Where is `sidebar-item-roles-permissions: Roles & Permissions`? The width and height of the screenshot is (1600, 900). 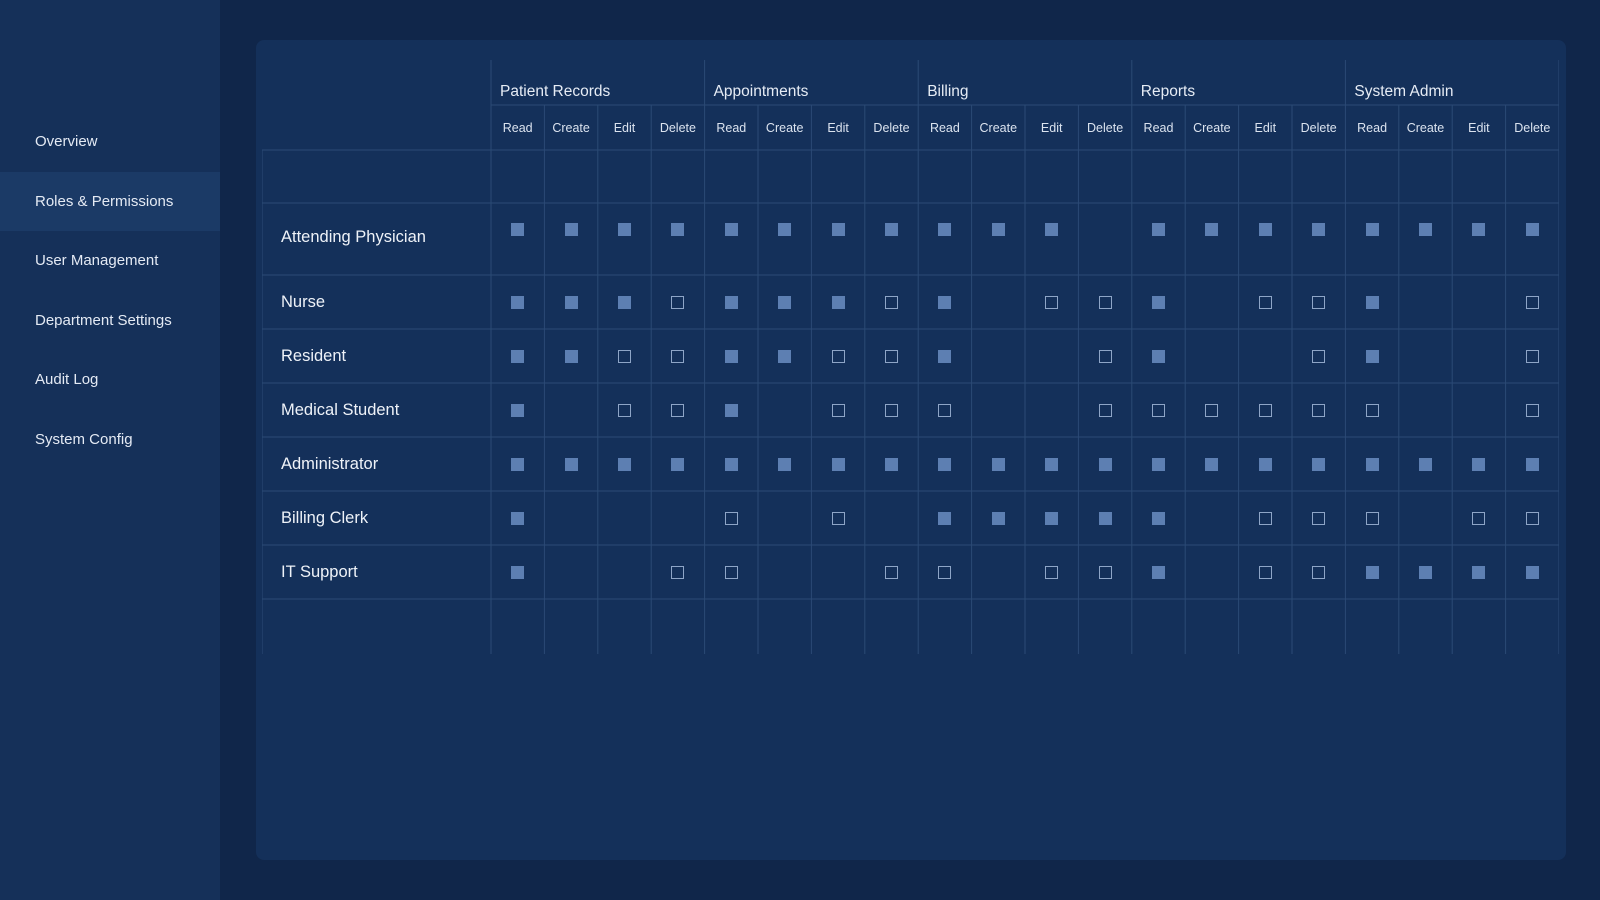
sidebar-item-roles-permissions: Roles & Permissions is located at coordinates (110, 201).